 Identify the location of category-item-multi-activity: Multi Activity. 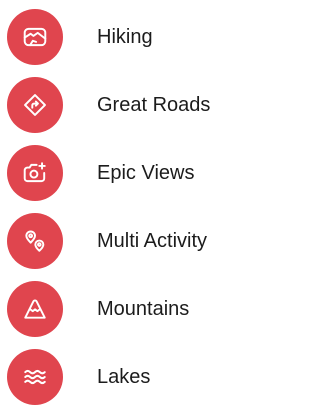
(128, 241).